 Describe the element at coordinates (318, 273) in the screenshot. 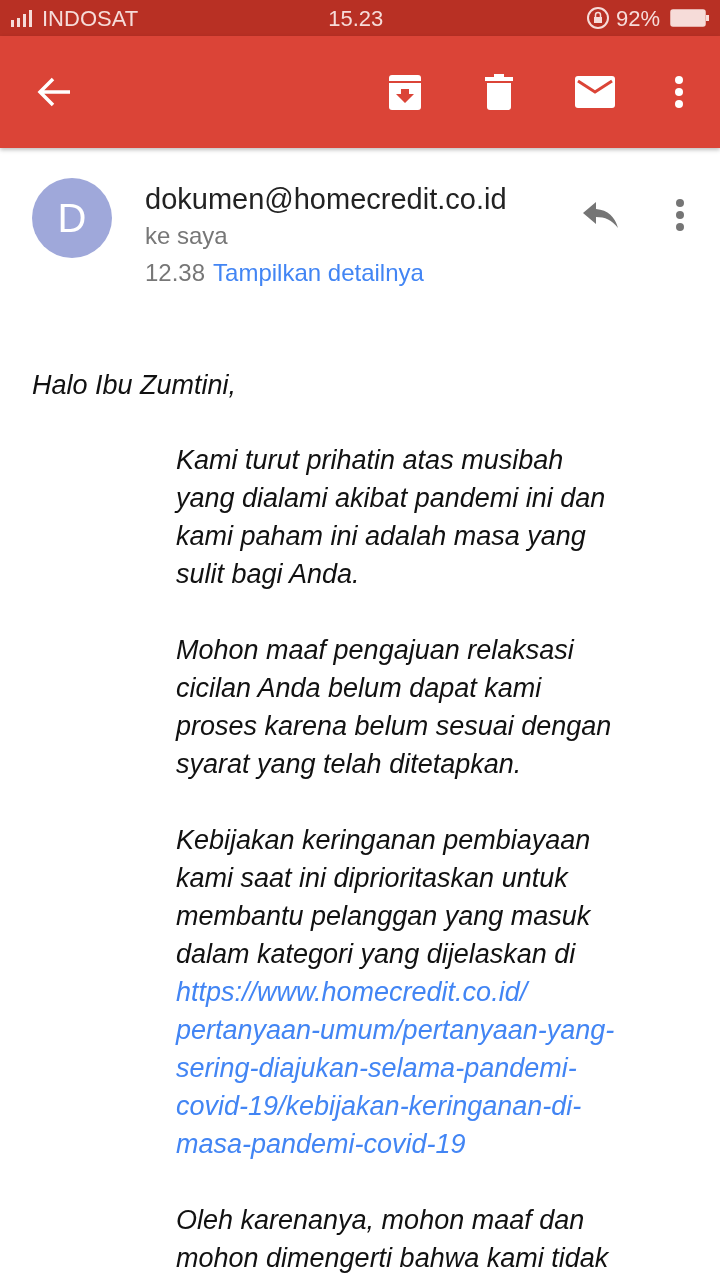

I see `show-details-link: Tampilkan detailnya` at that location.